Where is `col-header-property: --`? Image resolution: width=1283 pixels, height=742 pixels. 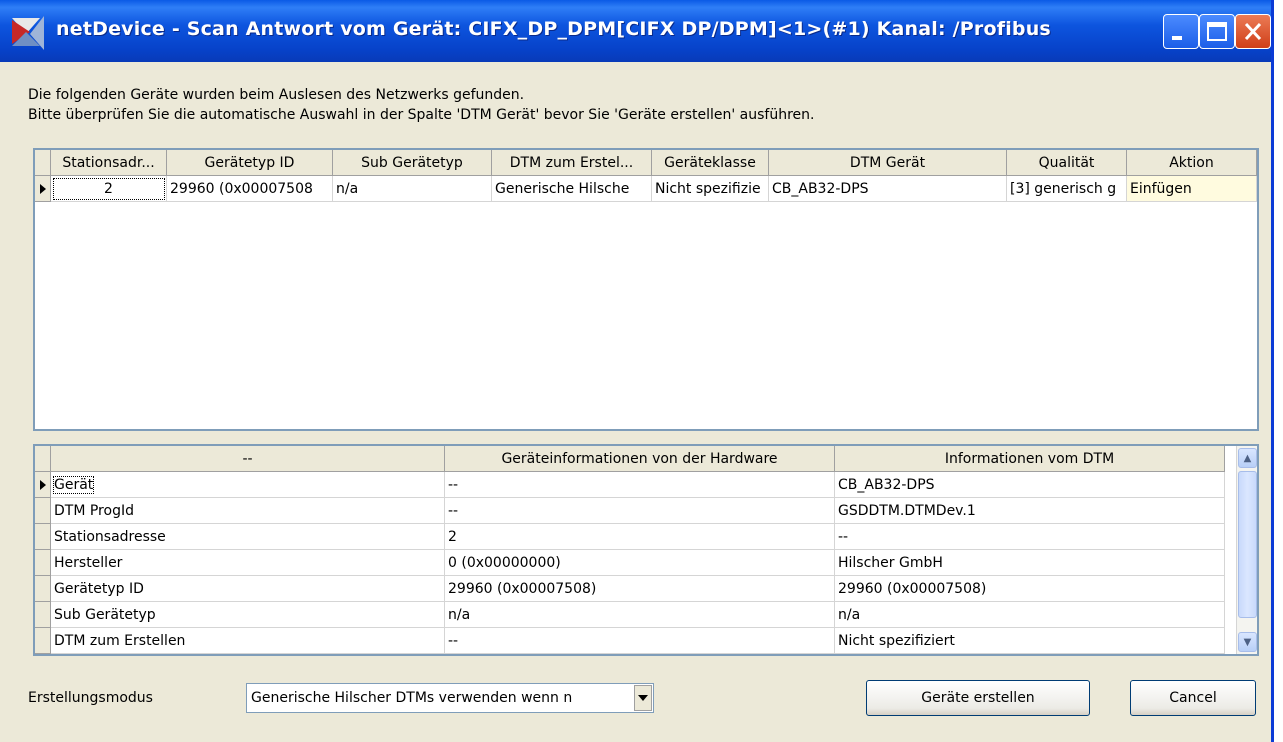 col-header-property: -- is located at coordinates (248, 459).